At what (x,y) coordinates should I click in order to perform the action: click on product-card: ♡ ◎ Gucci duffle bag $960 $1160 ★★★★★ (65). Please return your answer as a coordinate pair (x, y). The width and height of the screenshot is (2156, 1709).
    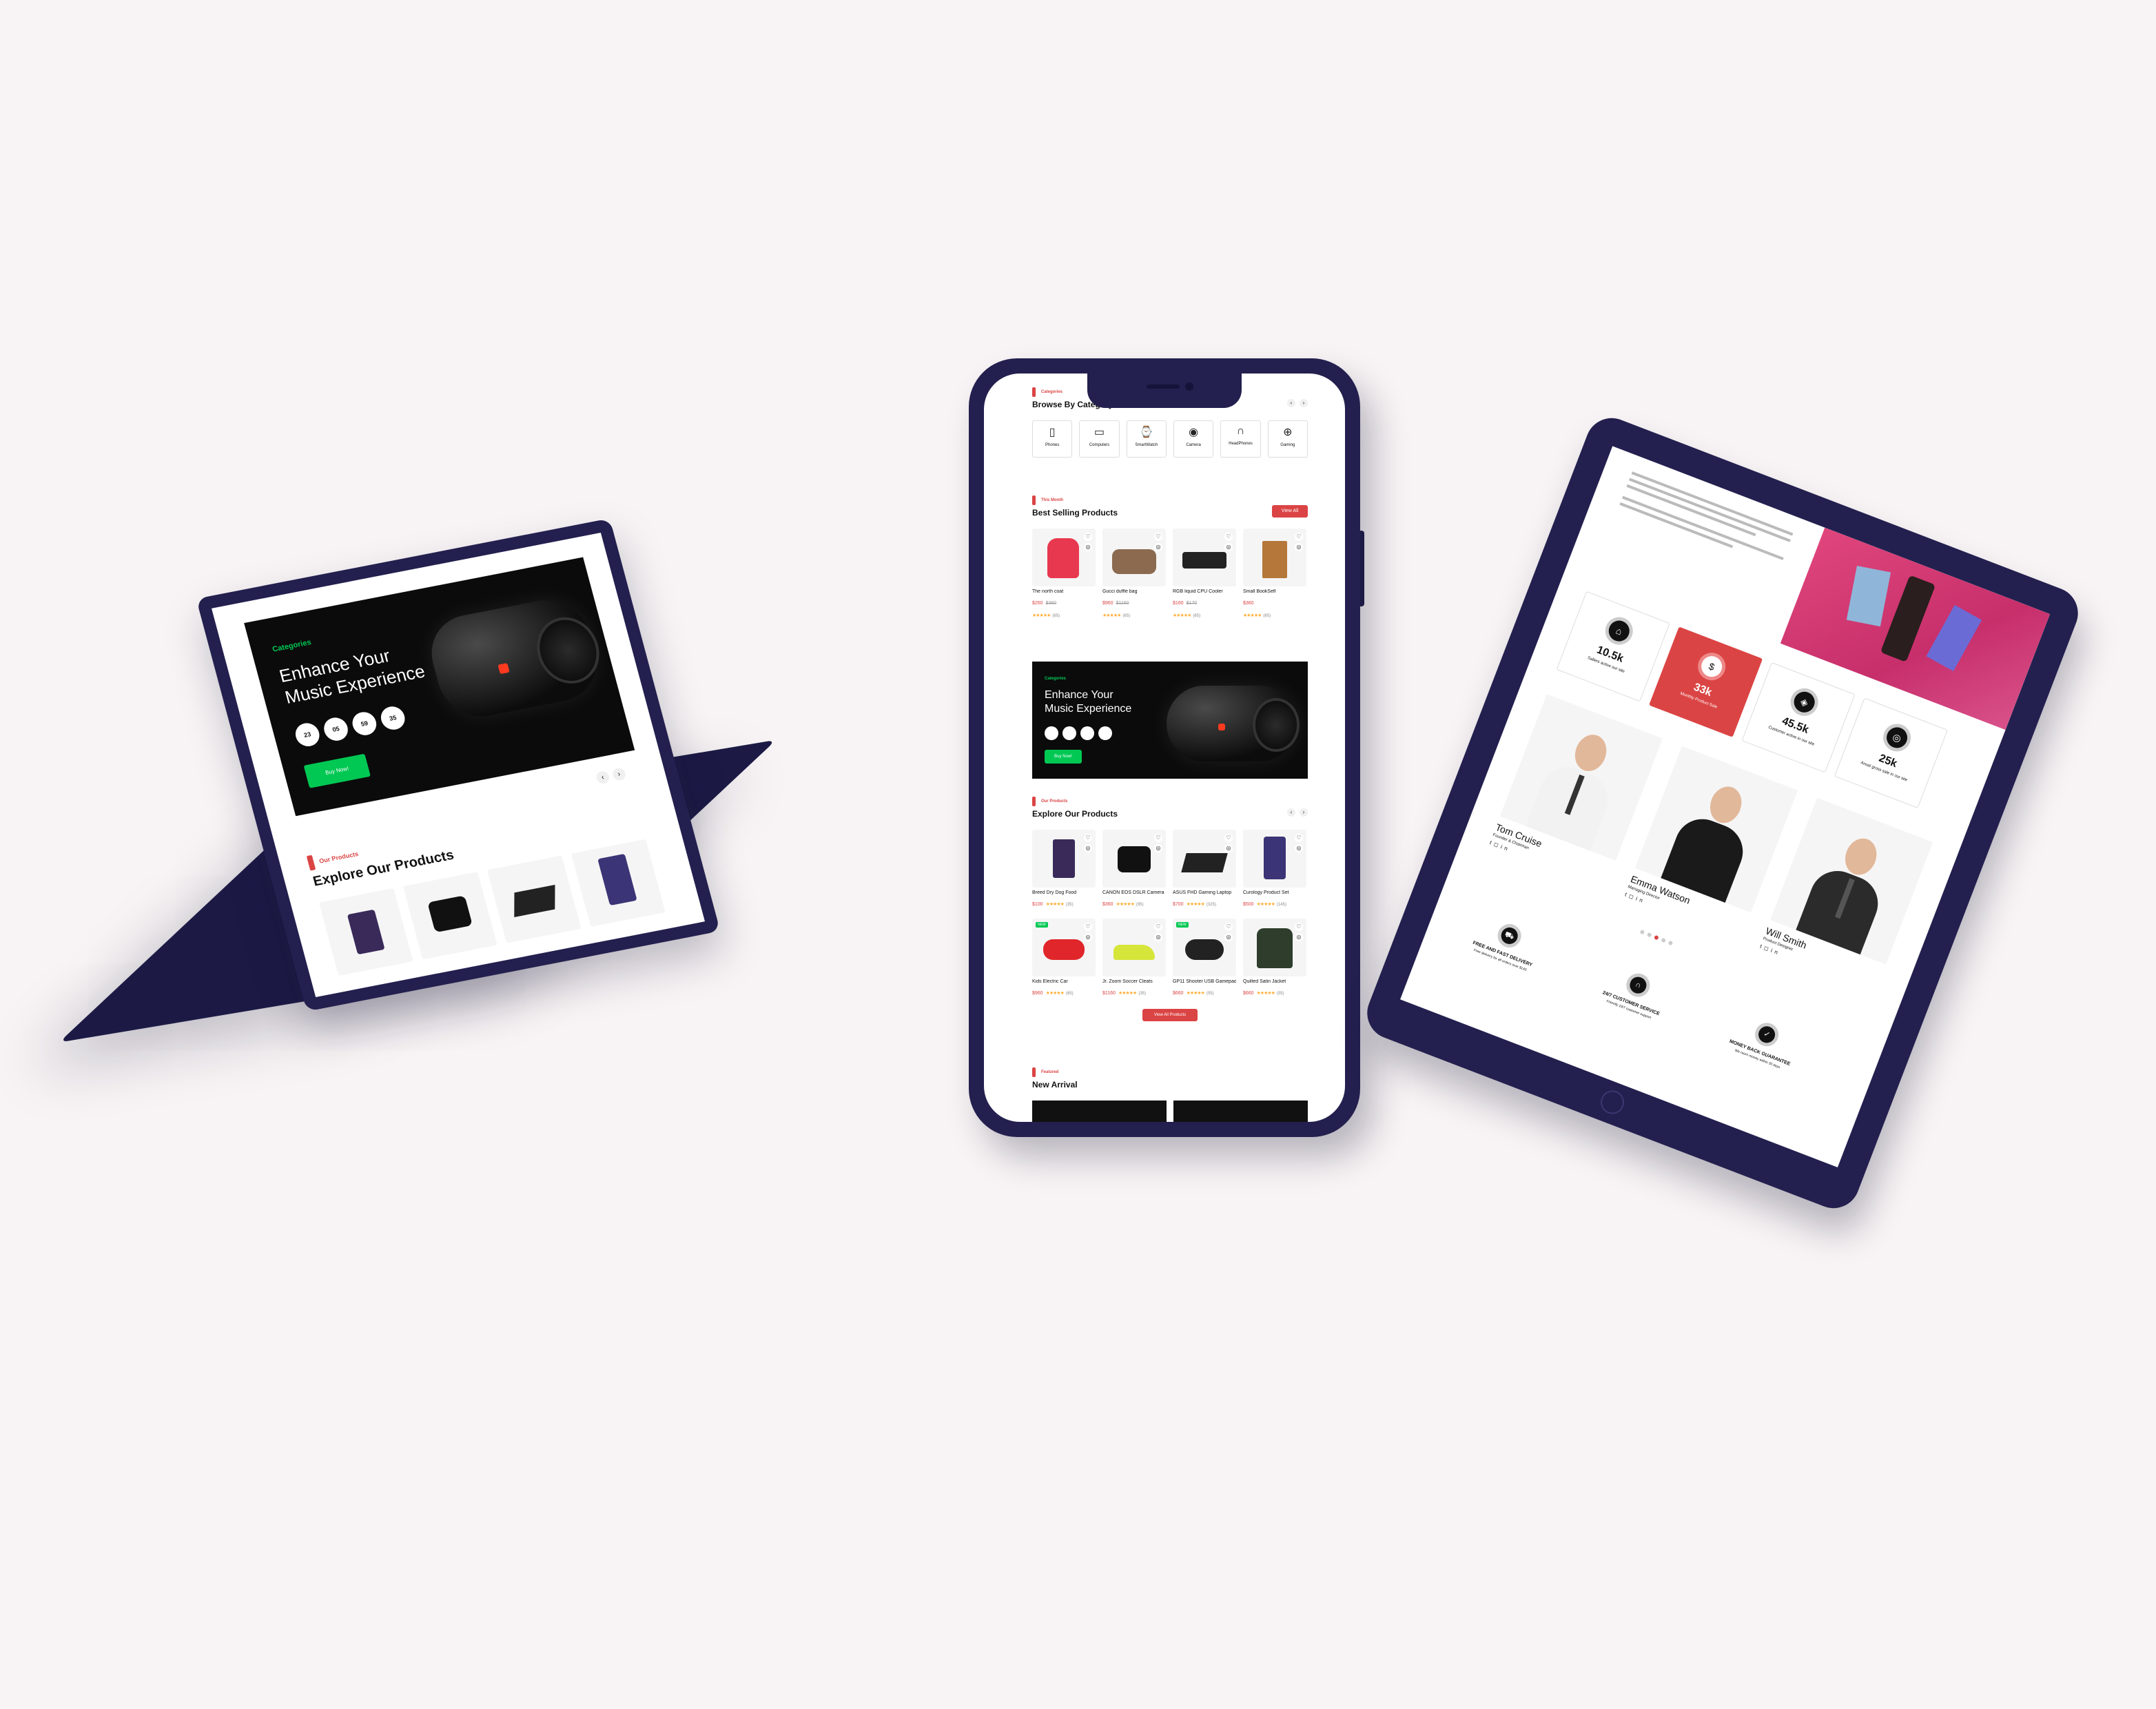
    Looking at the image, I should click on (1134, 574).